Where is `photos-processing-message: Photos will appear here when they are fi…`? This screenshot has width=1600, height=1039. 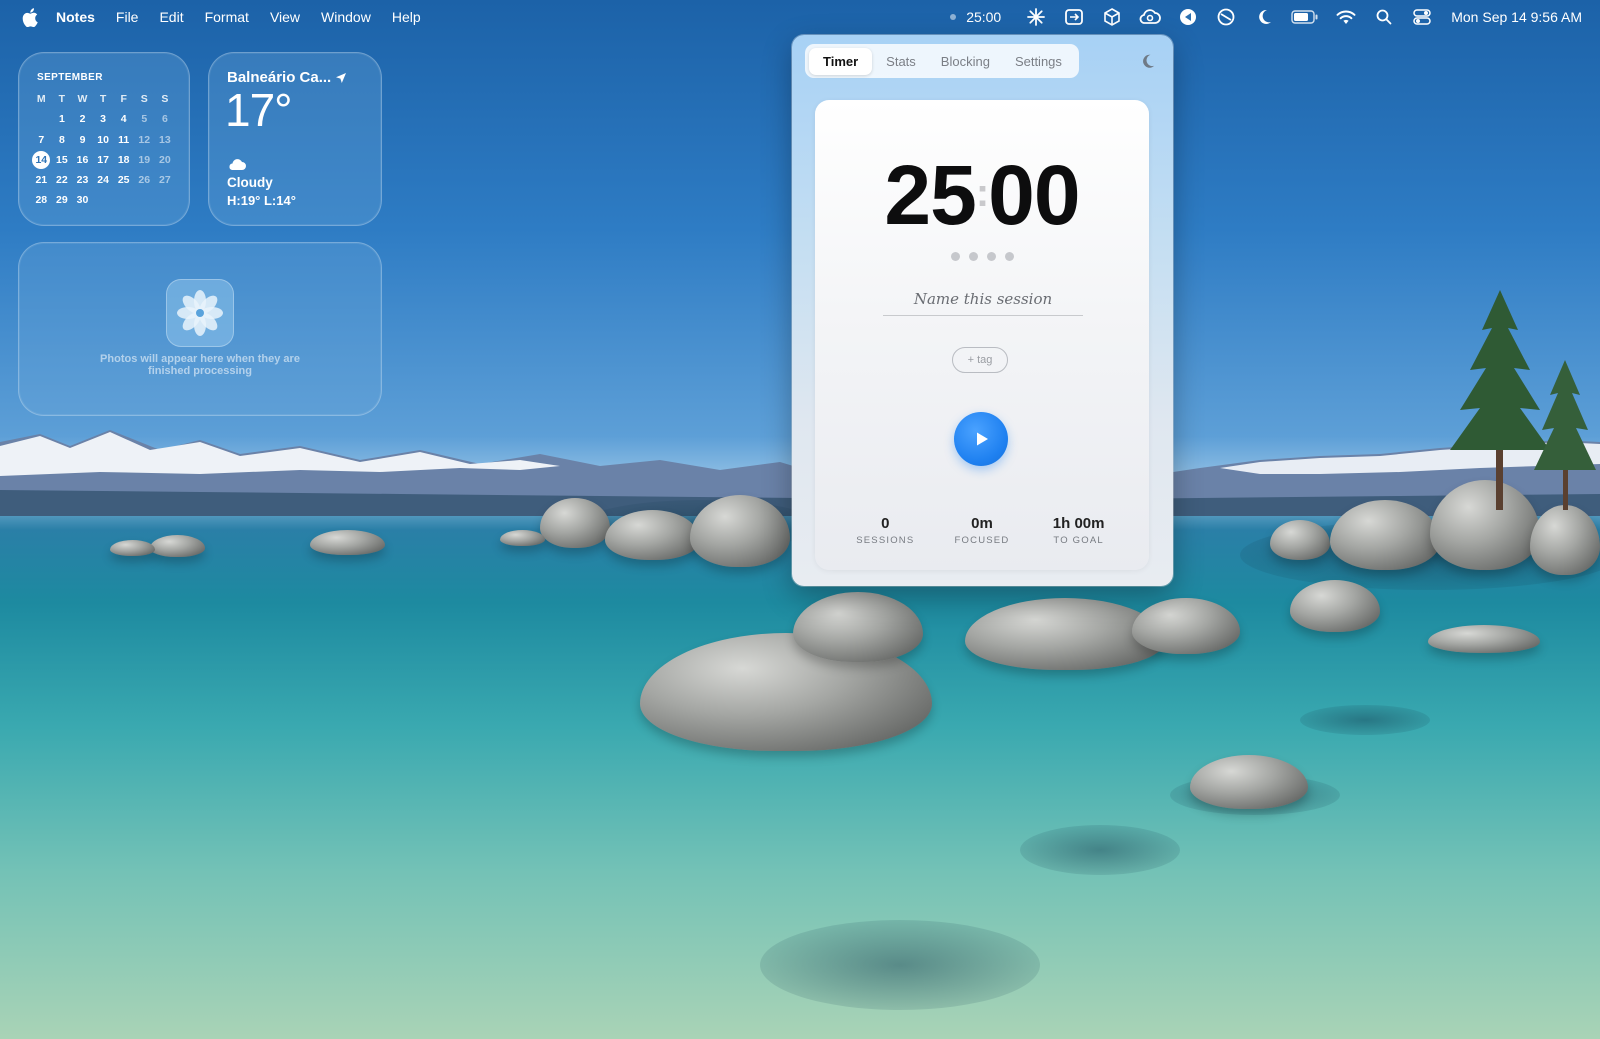
photos-processing-message: Photos will appear here when they are fi… is located at coordinates (200, 365).